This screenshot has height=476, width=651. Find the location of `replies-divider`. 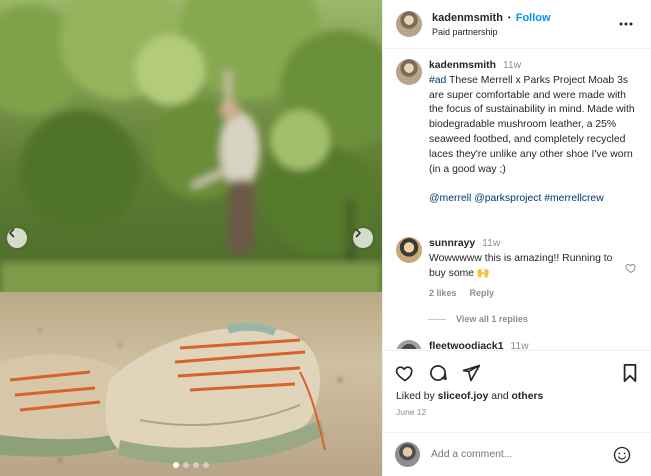

replies-divider is located at coordinates (437, 319).